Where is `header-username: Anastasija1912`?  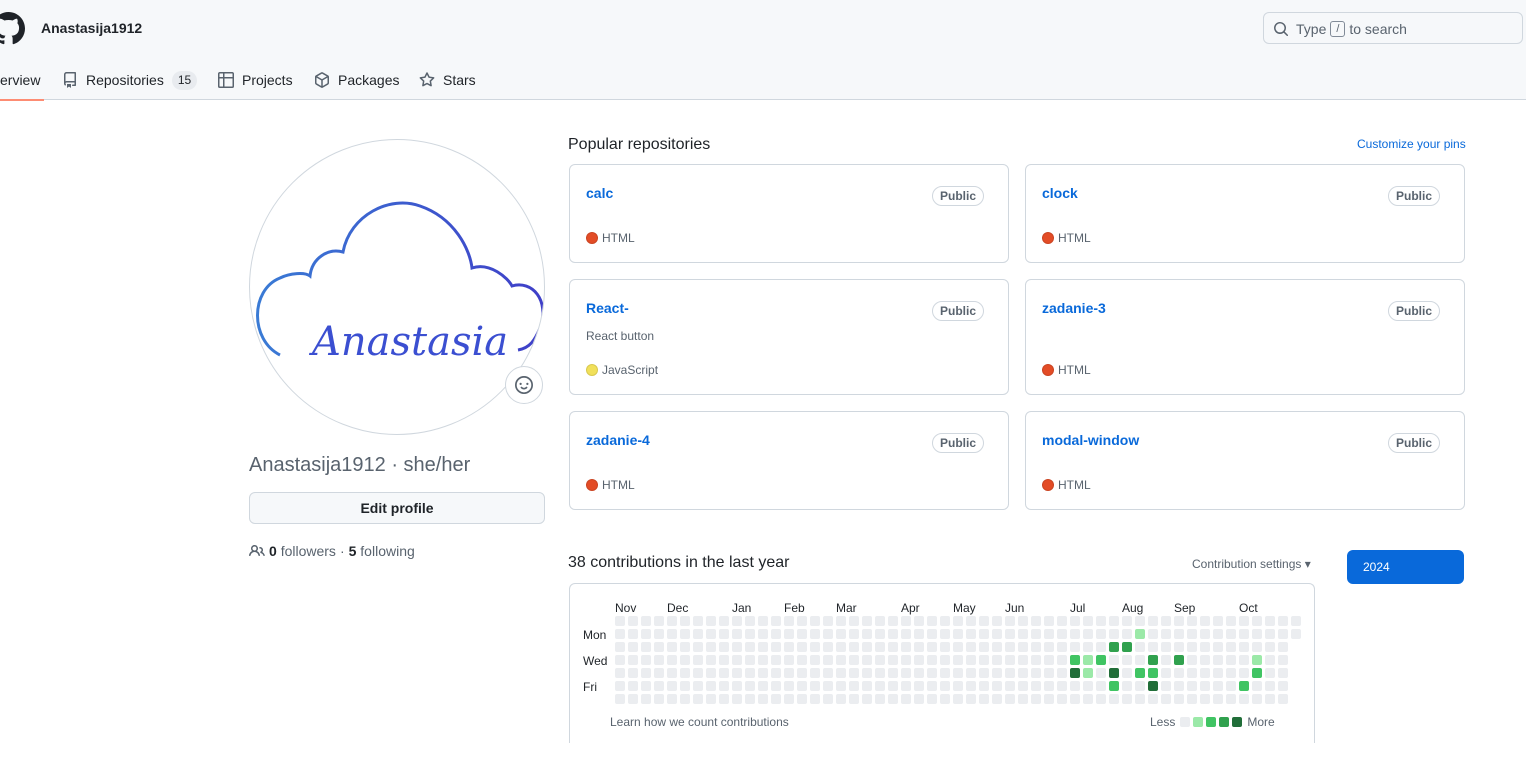
header-username: Anastasija1912 is located at coordinates (91, 28).